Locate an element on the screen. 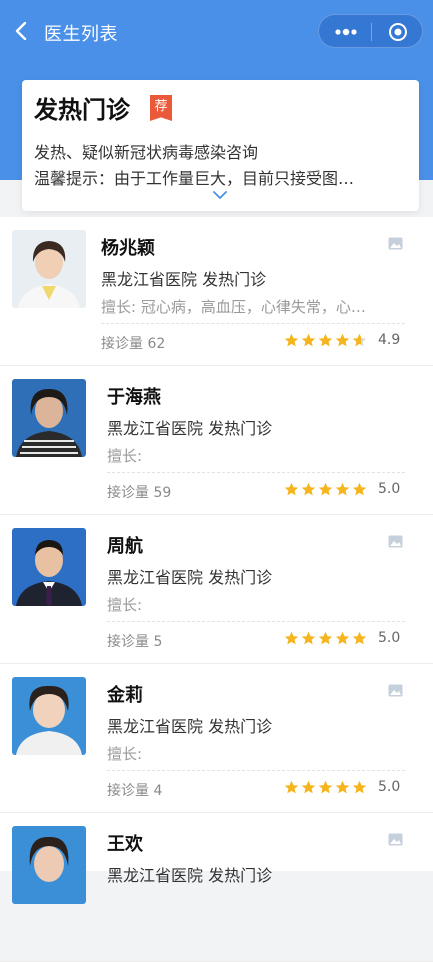  mini-program-capsule is located at coordinates (370, 31).